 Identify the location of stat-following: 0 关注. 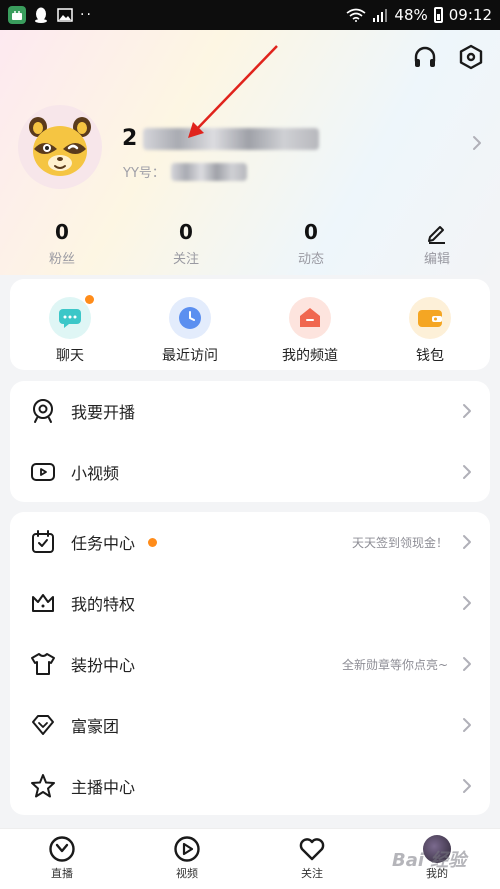
(186, 243).